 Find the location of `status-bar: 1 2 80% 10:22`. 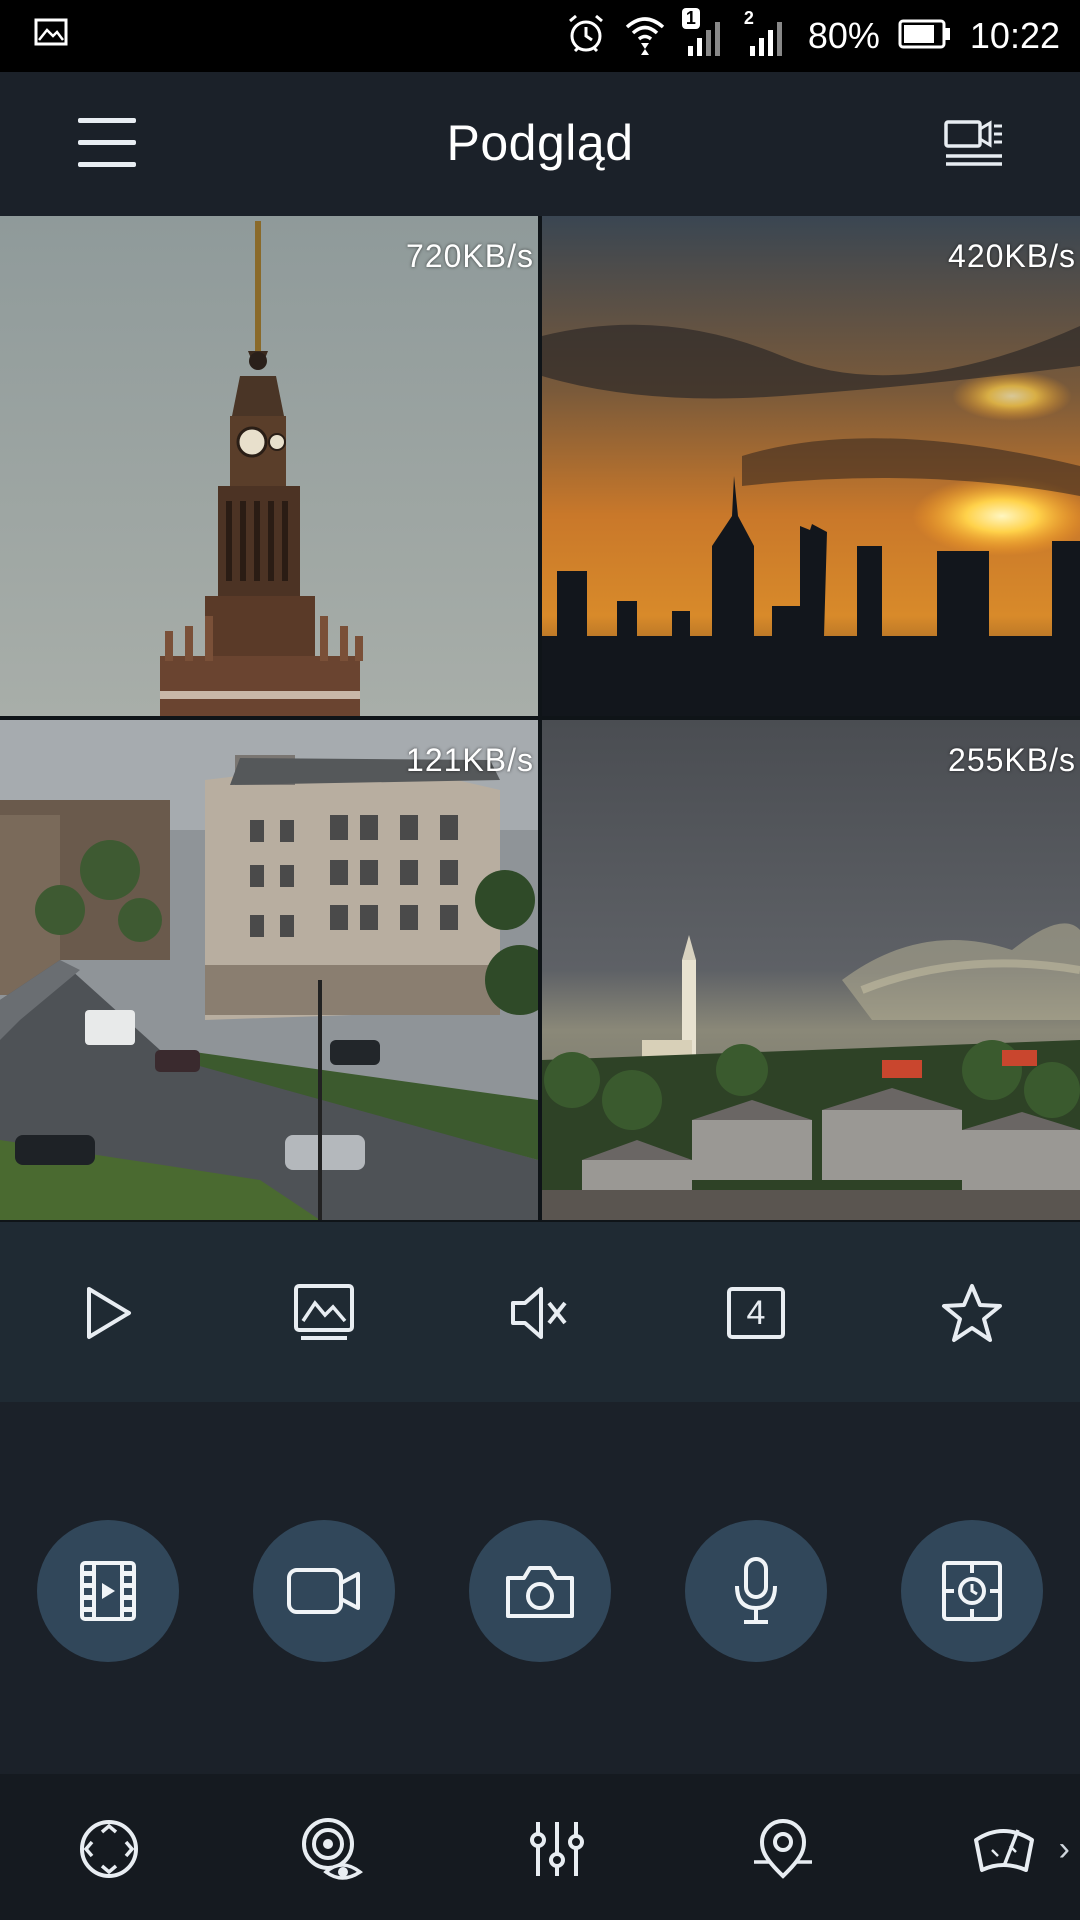

status-bar: 1 2 80% 10:22 is located at coordinates (540, 36).